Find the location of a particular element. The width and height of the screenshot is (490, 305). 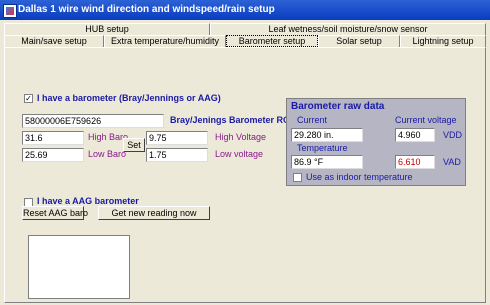

temperature-field: 86.9 °F is located at coordinates (327, 162).